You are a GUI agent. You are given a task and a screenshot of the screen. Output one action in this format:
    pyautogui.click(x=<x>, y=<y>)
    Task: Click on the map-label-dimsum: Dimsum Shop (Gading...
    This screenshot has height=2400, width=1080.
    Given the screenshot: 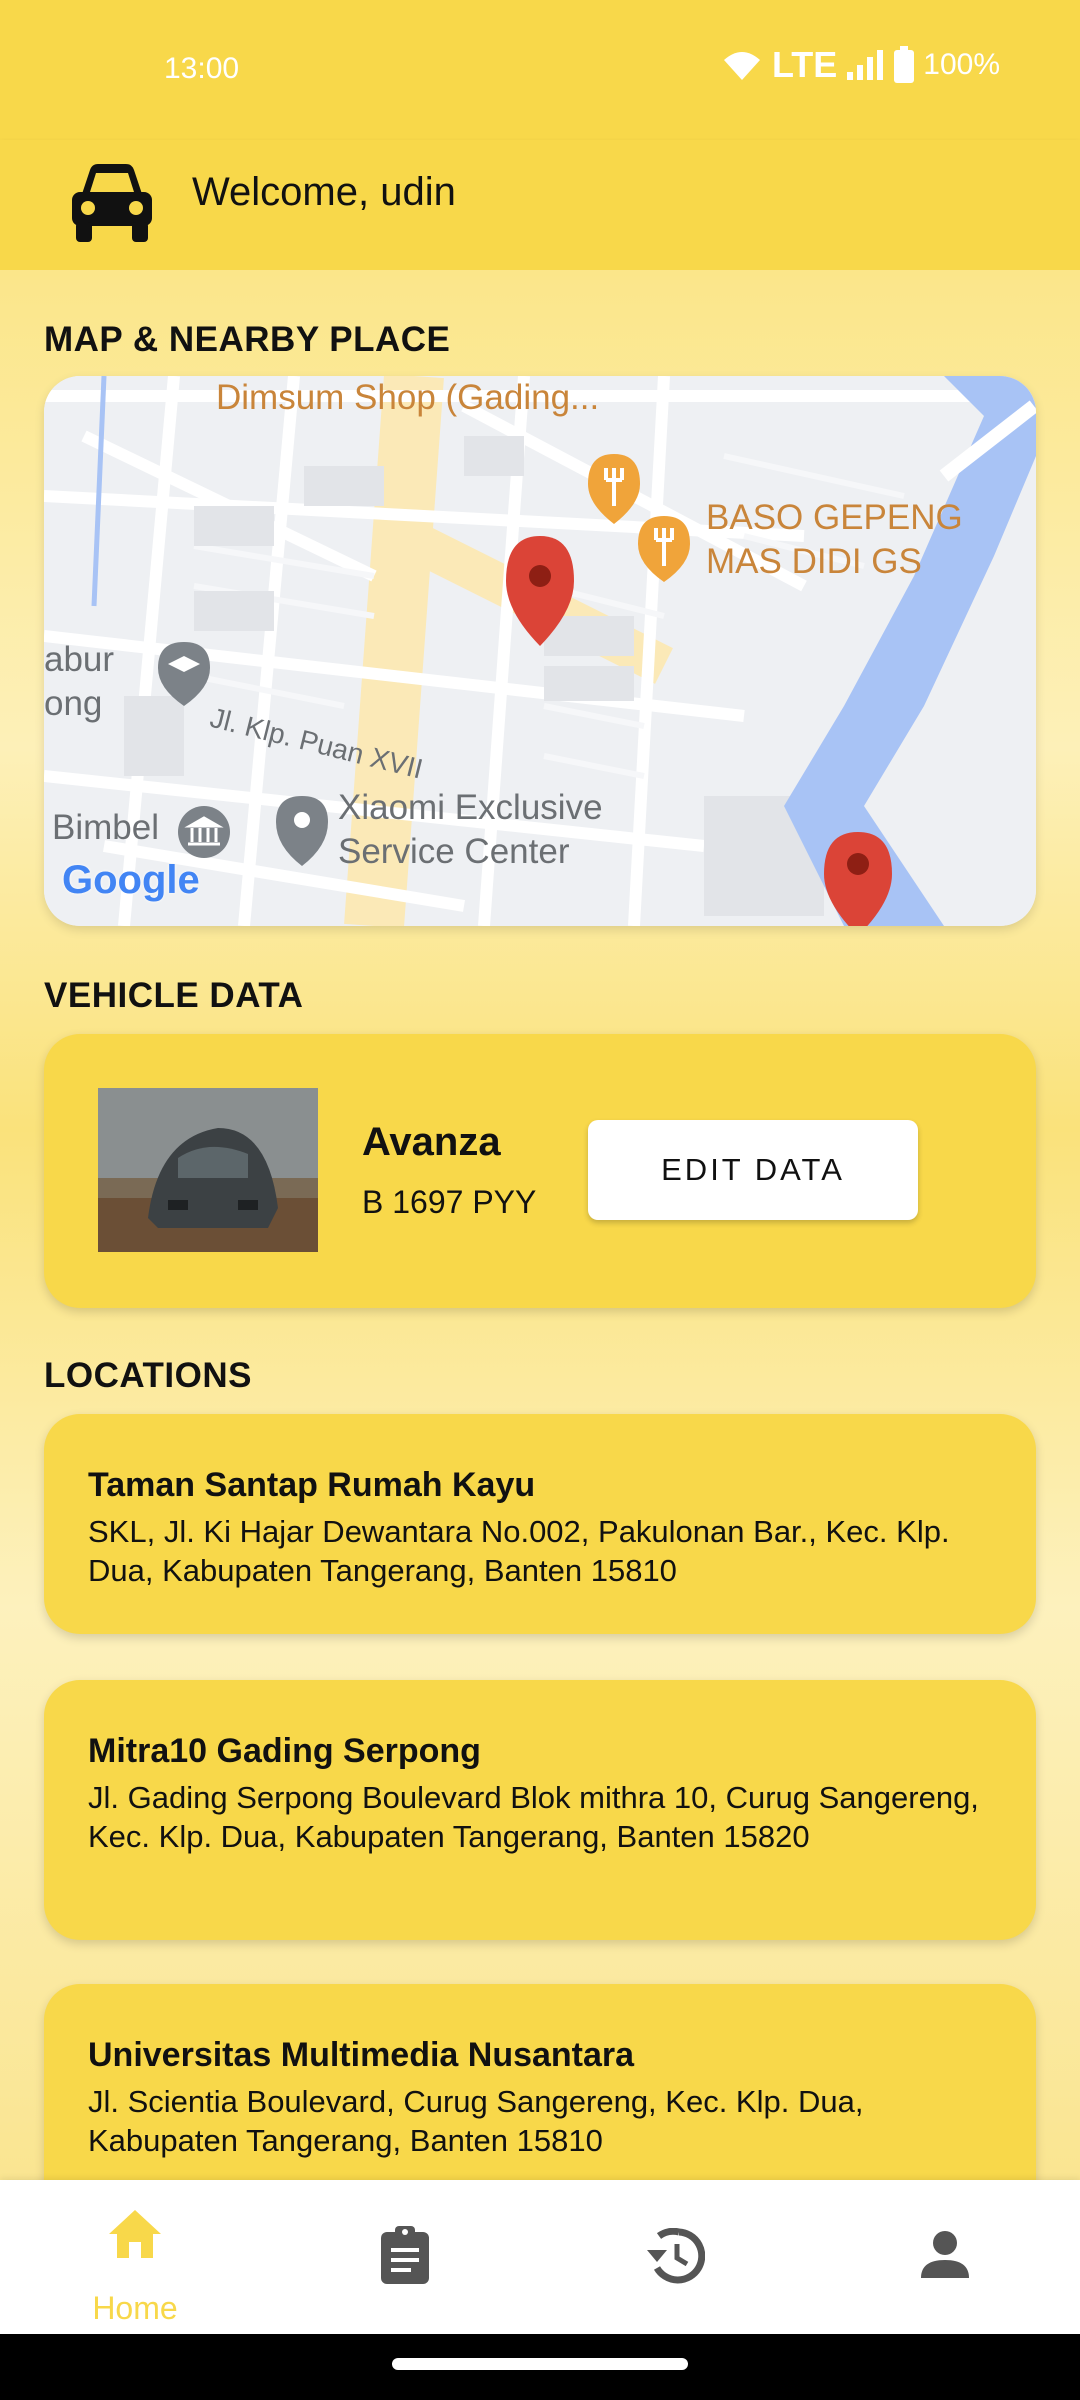 What is the action you would take?
    pyautogui.click(x=408, y=397)
    